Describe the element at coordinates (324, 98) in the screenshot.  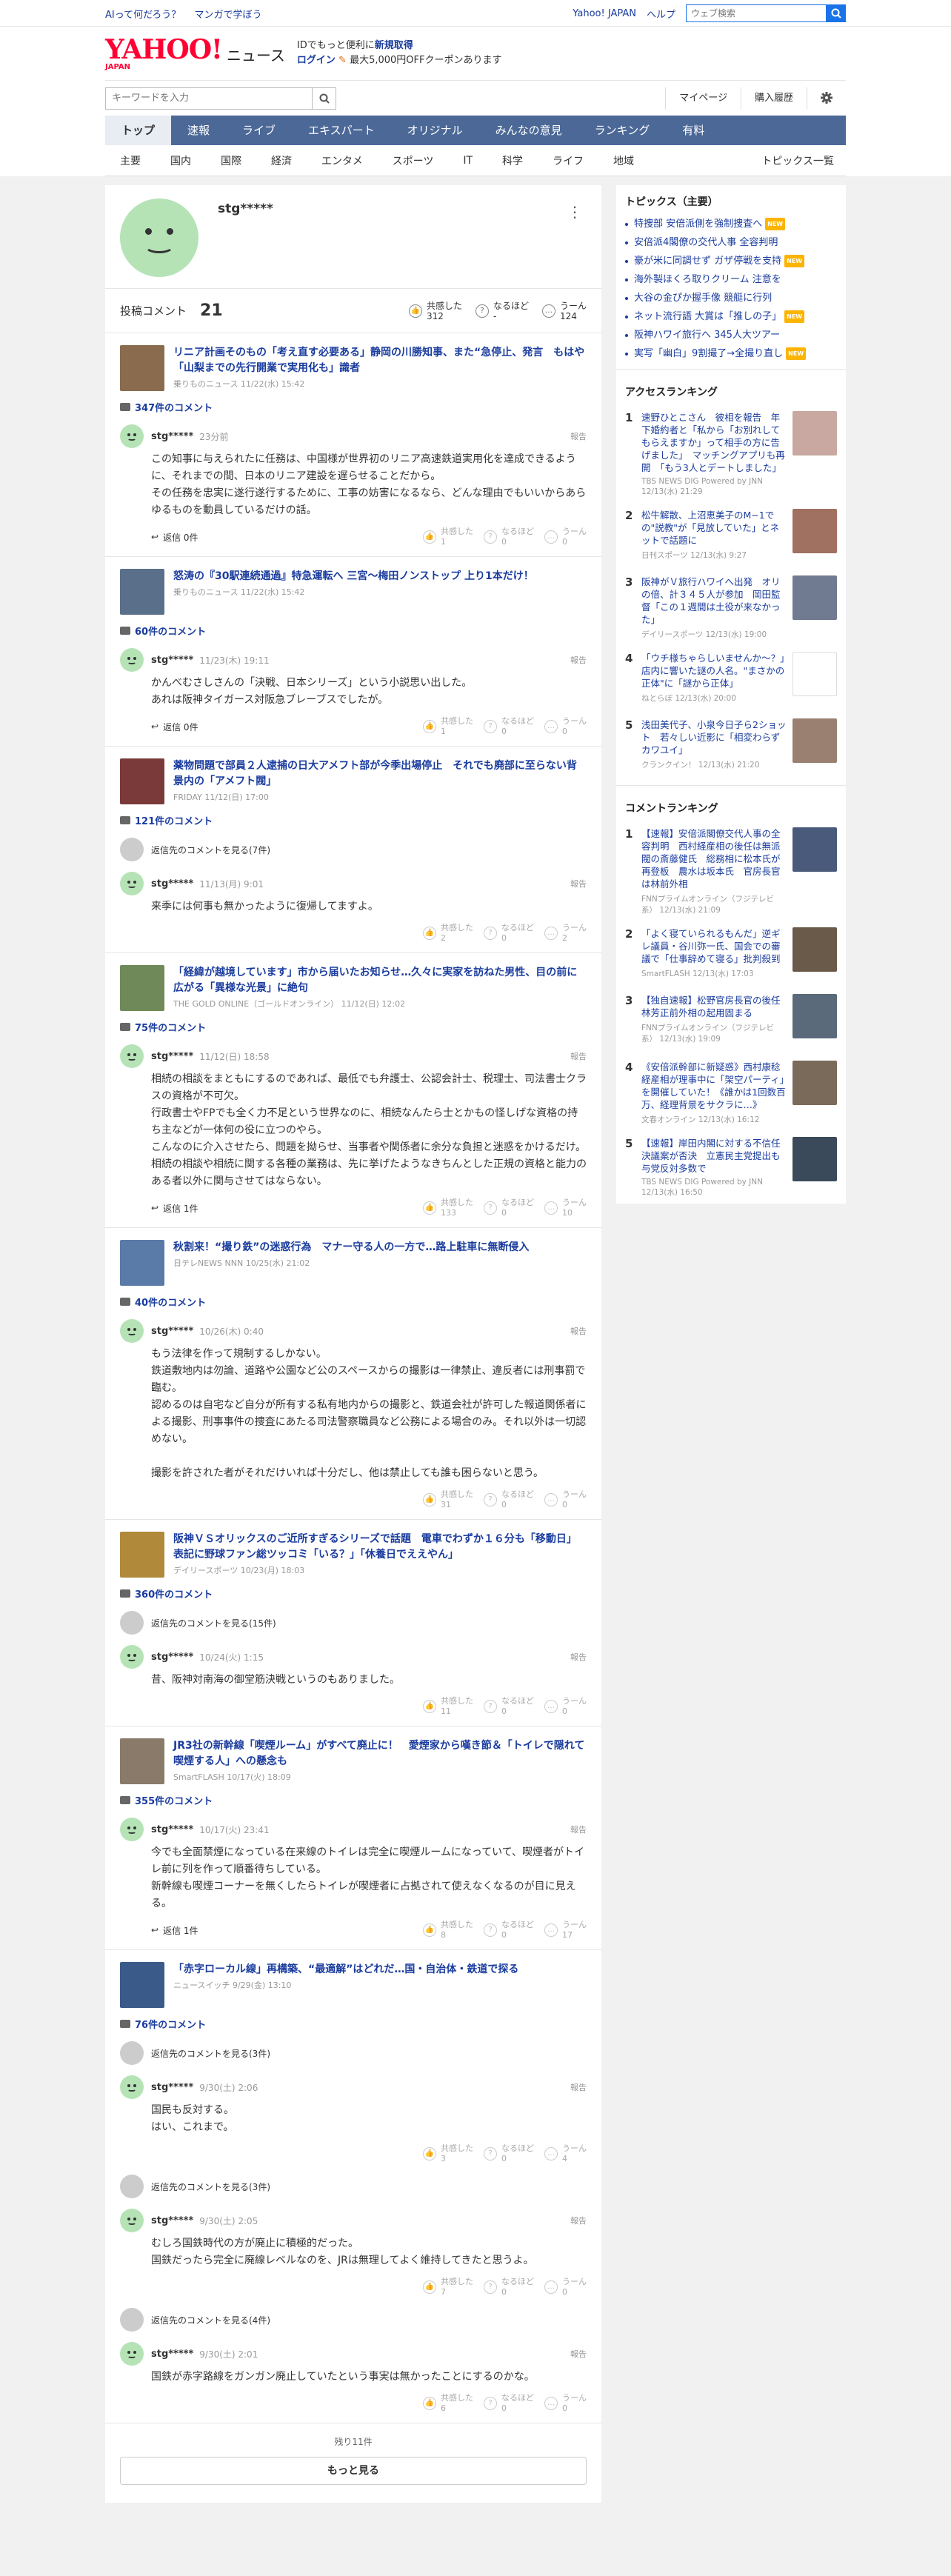
I see `keyword-search-button` at that location.